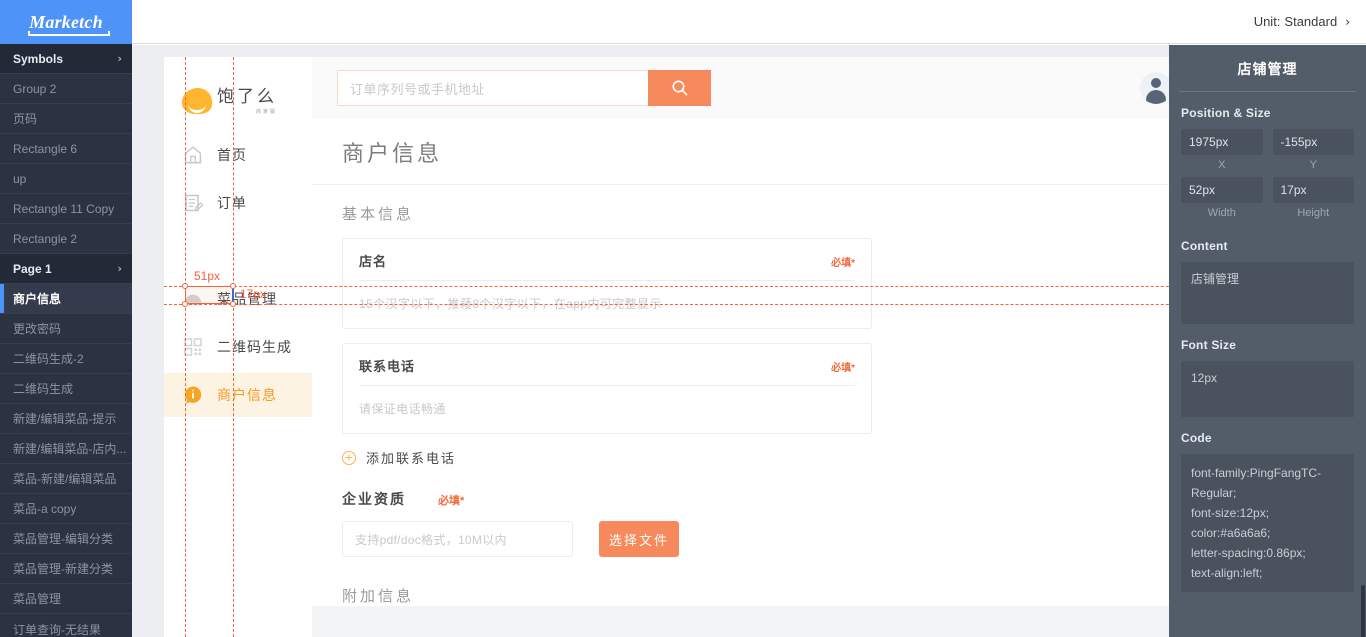 The height and width of the screenshot is (637, 1366). I want to click on sidebar-item-6: Rectangle 2, so click(66, 239).